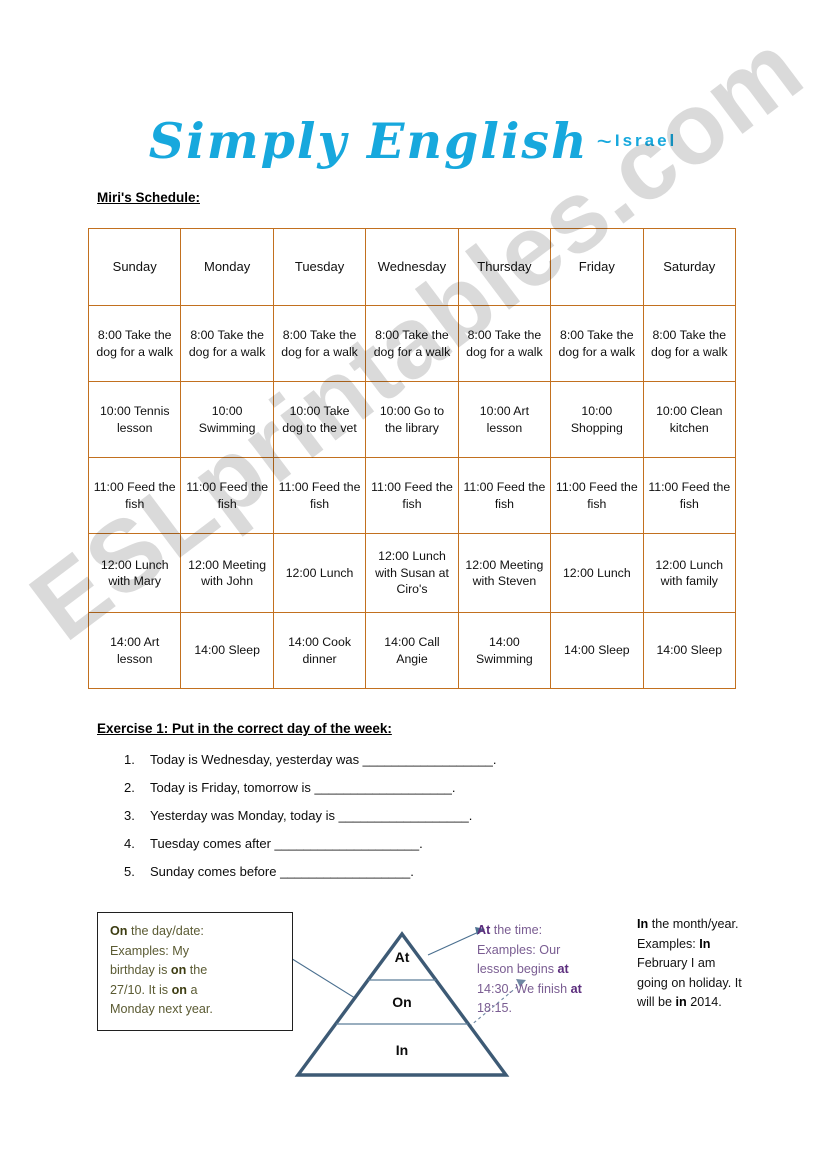  Describe the element at coordinates (129, 759) in the screenshot. I see `list-item-number: 1.` at that location.